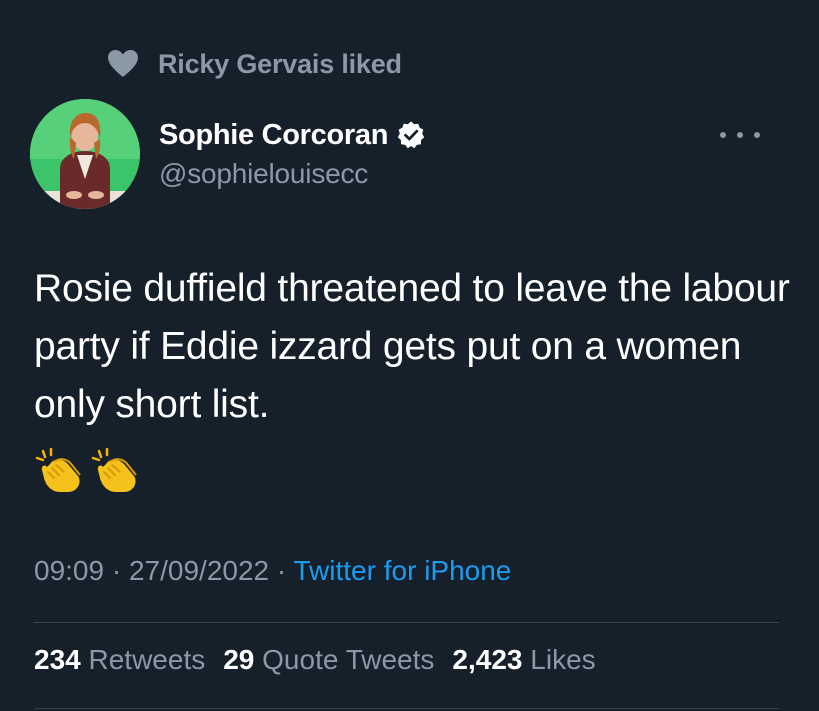 The height and width of the screenshot is (711, 819). What do you see at coordinates (123, 64) in the screenshot?
I see `heart-icon` at bounding box center [123, 64].